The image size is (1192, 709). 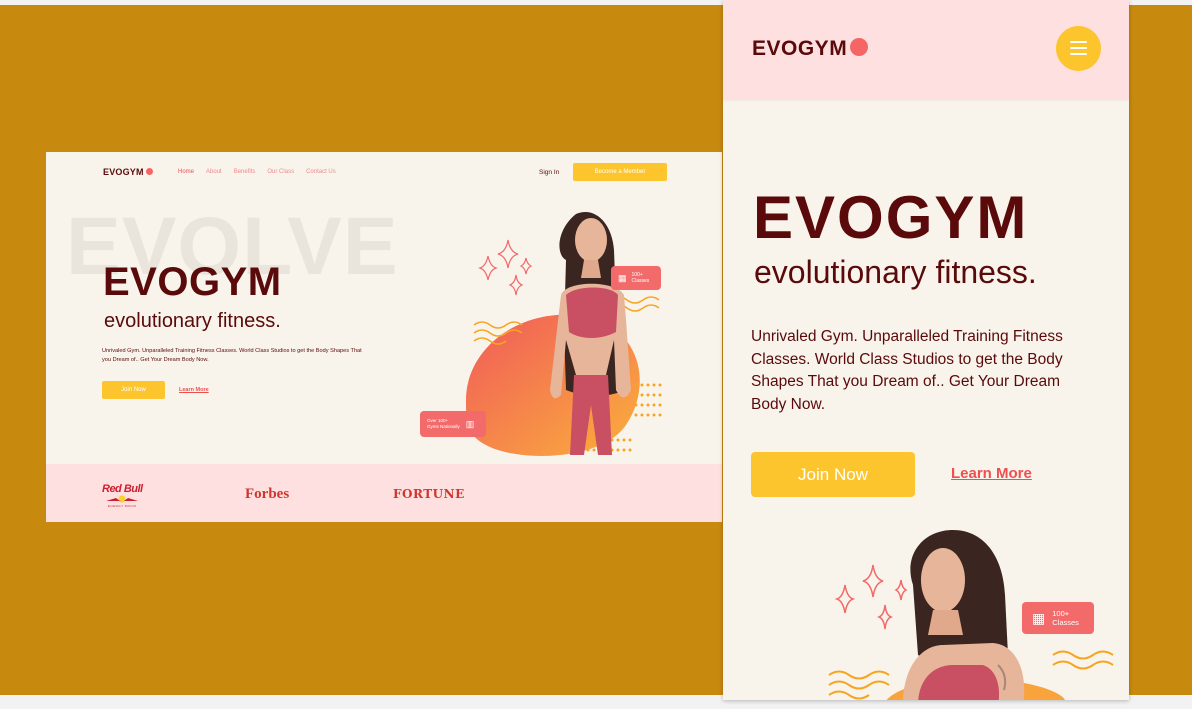 What do you see at coordinates (192, 282) in the screenshot?
I see `hero-title: EVOGYM` at bounding box center [192, 282].